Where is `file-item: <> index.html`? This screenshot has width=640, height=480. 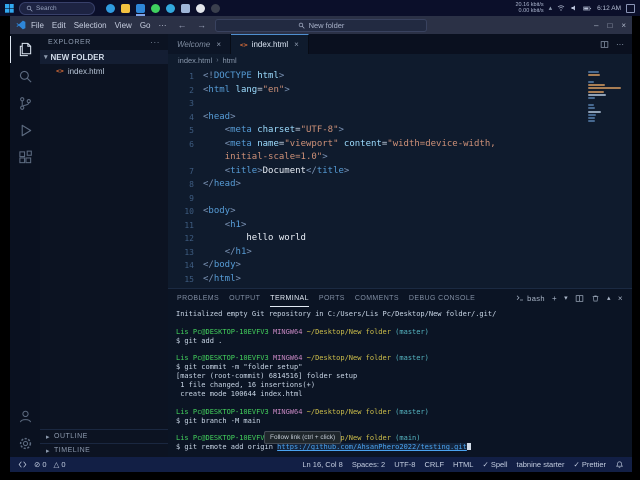
file-item: <> index.html is located at coordinates (104, 71).